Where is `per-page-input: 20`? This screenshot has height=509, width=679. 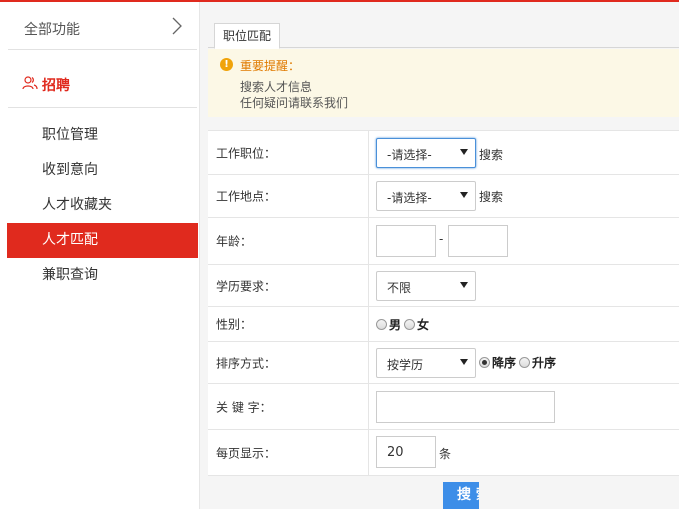
per-page-input: 20 is located at coordinates (406, 452).